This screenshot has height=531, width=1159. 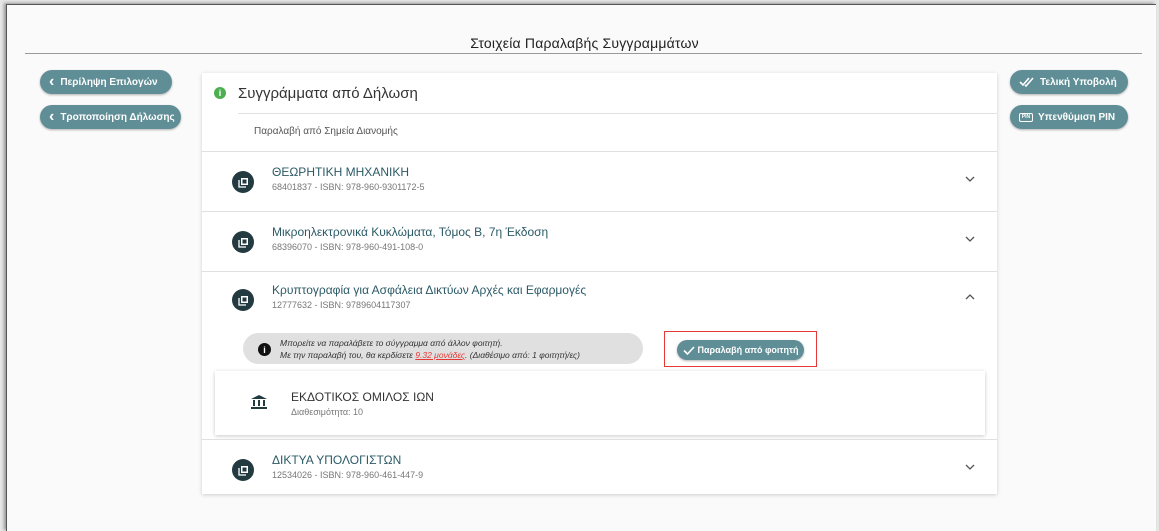 What do you see at coordinates (583, 53) in the screenshot?
I see `title-divider` at bounding box center [583, 53].